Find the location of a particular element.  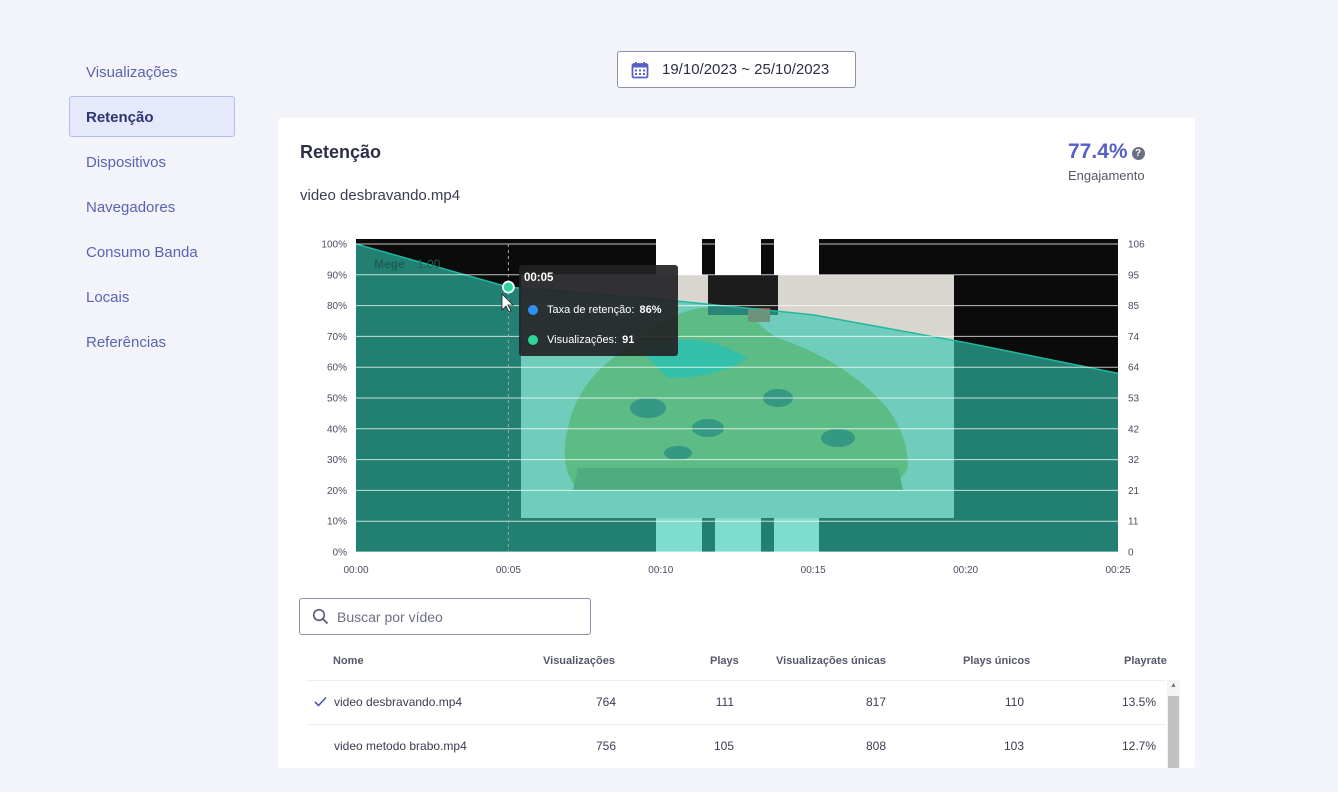

calendar-icon is located at coordinates (640, 69).